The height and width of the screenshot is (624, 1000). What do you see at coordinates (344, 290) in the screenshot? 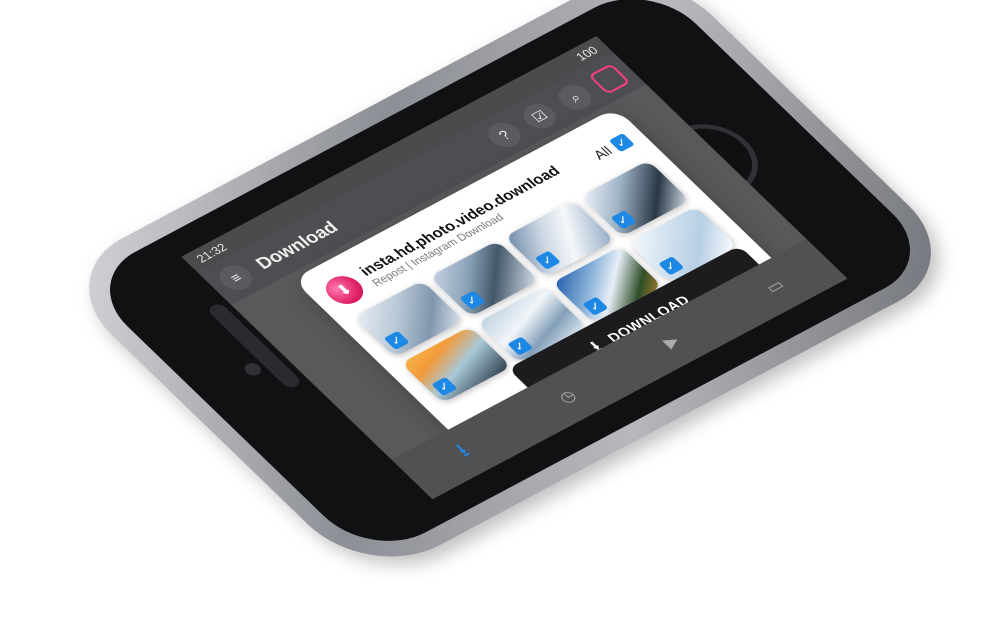
I see `app-avatar: ⬇` at bounding box center [344, 290].